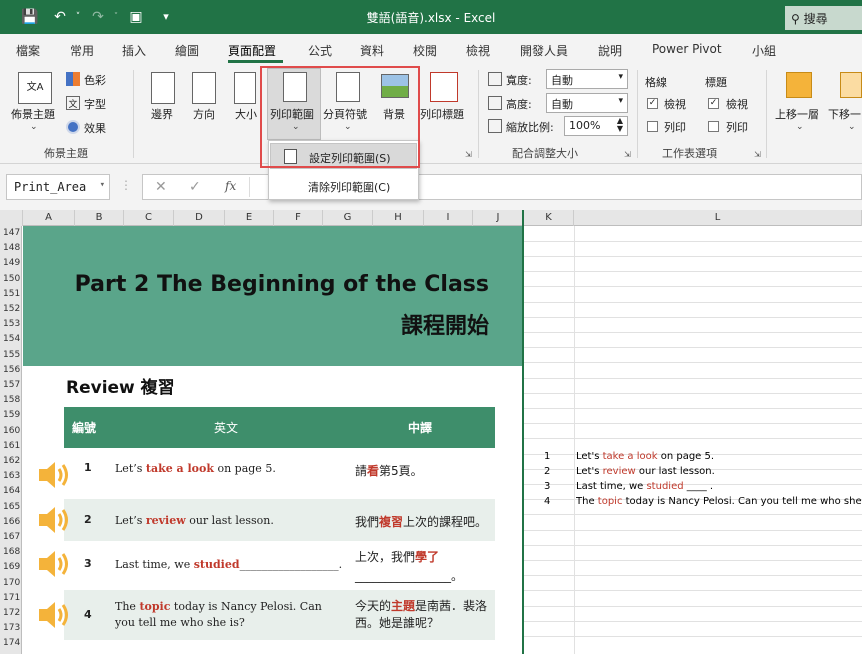 This screenshot has width=862, height=654. I want to click on column-header-h: H, so click(398, 218).